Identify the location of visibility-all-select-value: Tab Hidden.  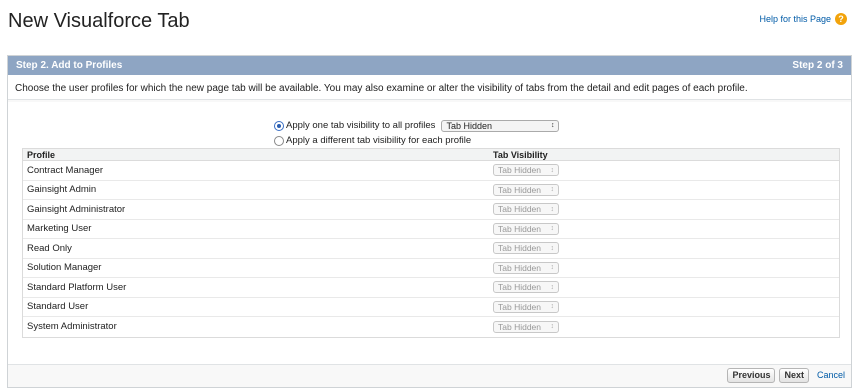
(469, 125).